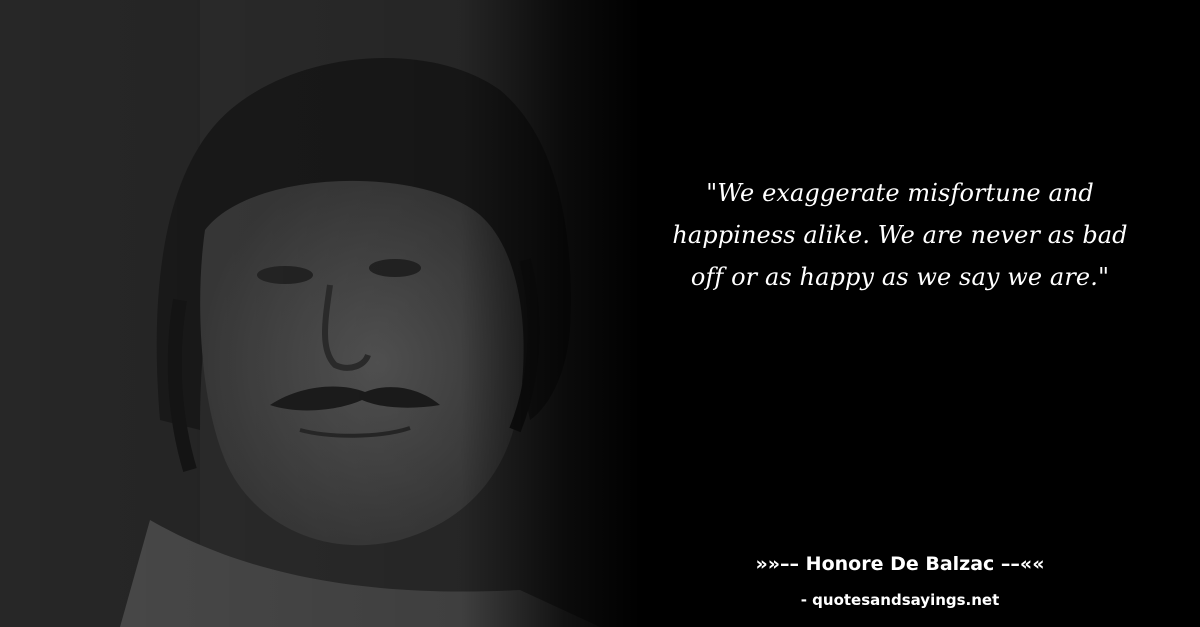 Image resolution: width=1200 pixels, height=627 pixels. I want to click on source-site: - quotesandsayings.net, so click(900, 600).